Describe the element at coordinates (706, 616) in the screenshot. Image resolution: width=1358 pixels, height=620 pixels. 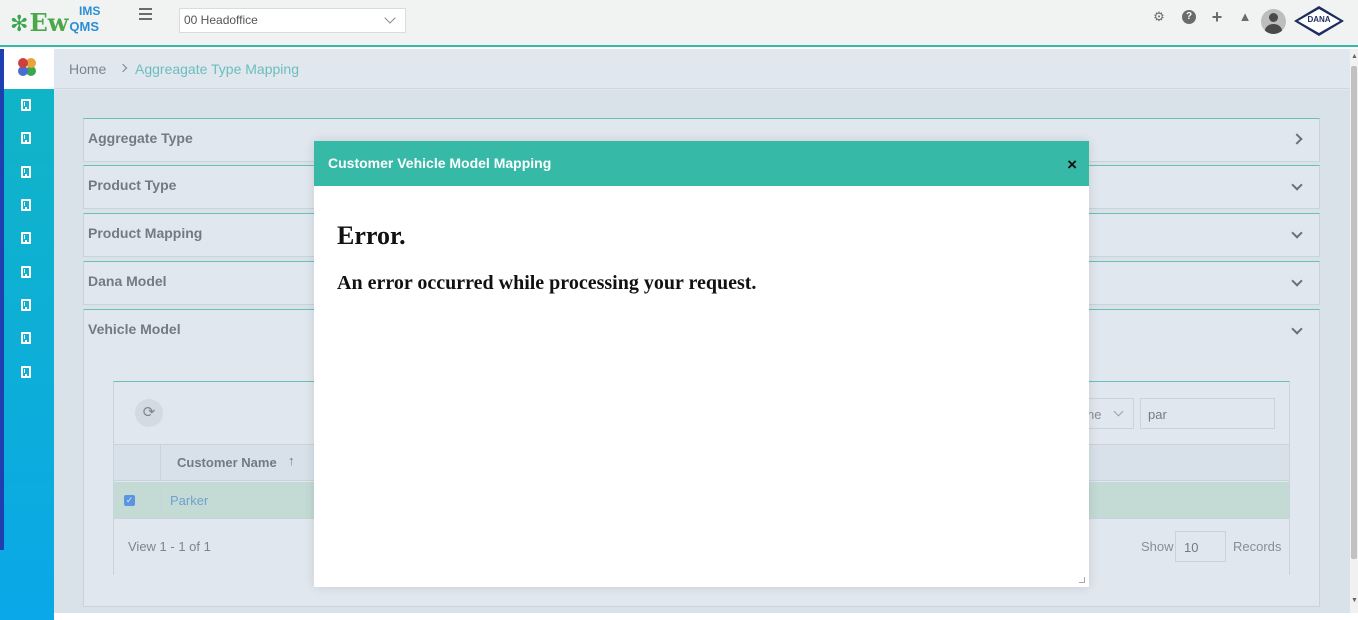
I see `bottom-strip` at that location.